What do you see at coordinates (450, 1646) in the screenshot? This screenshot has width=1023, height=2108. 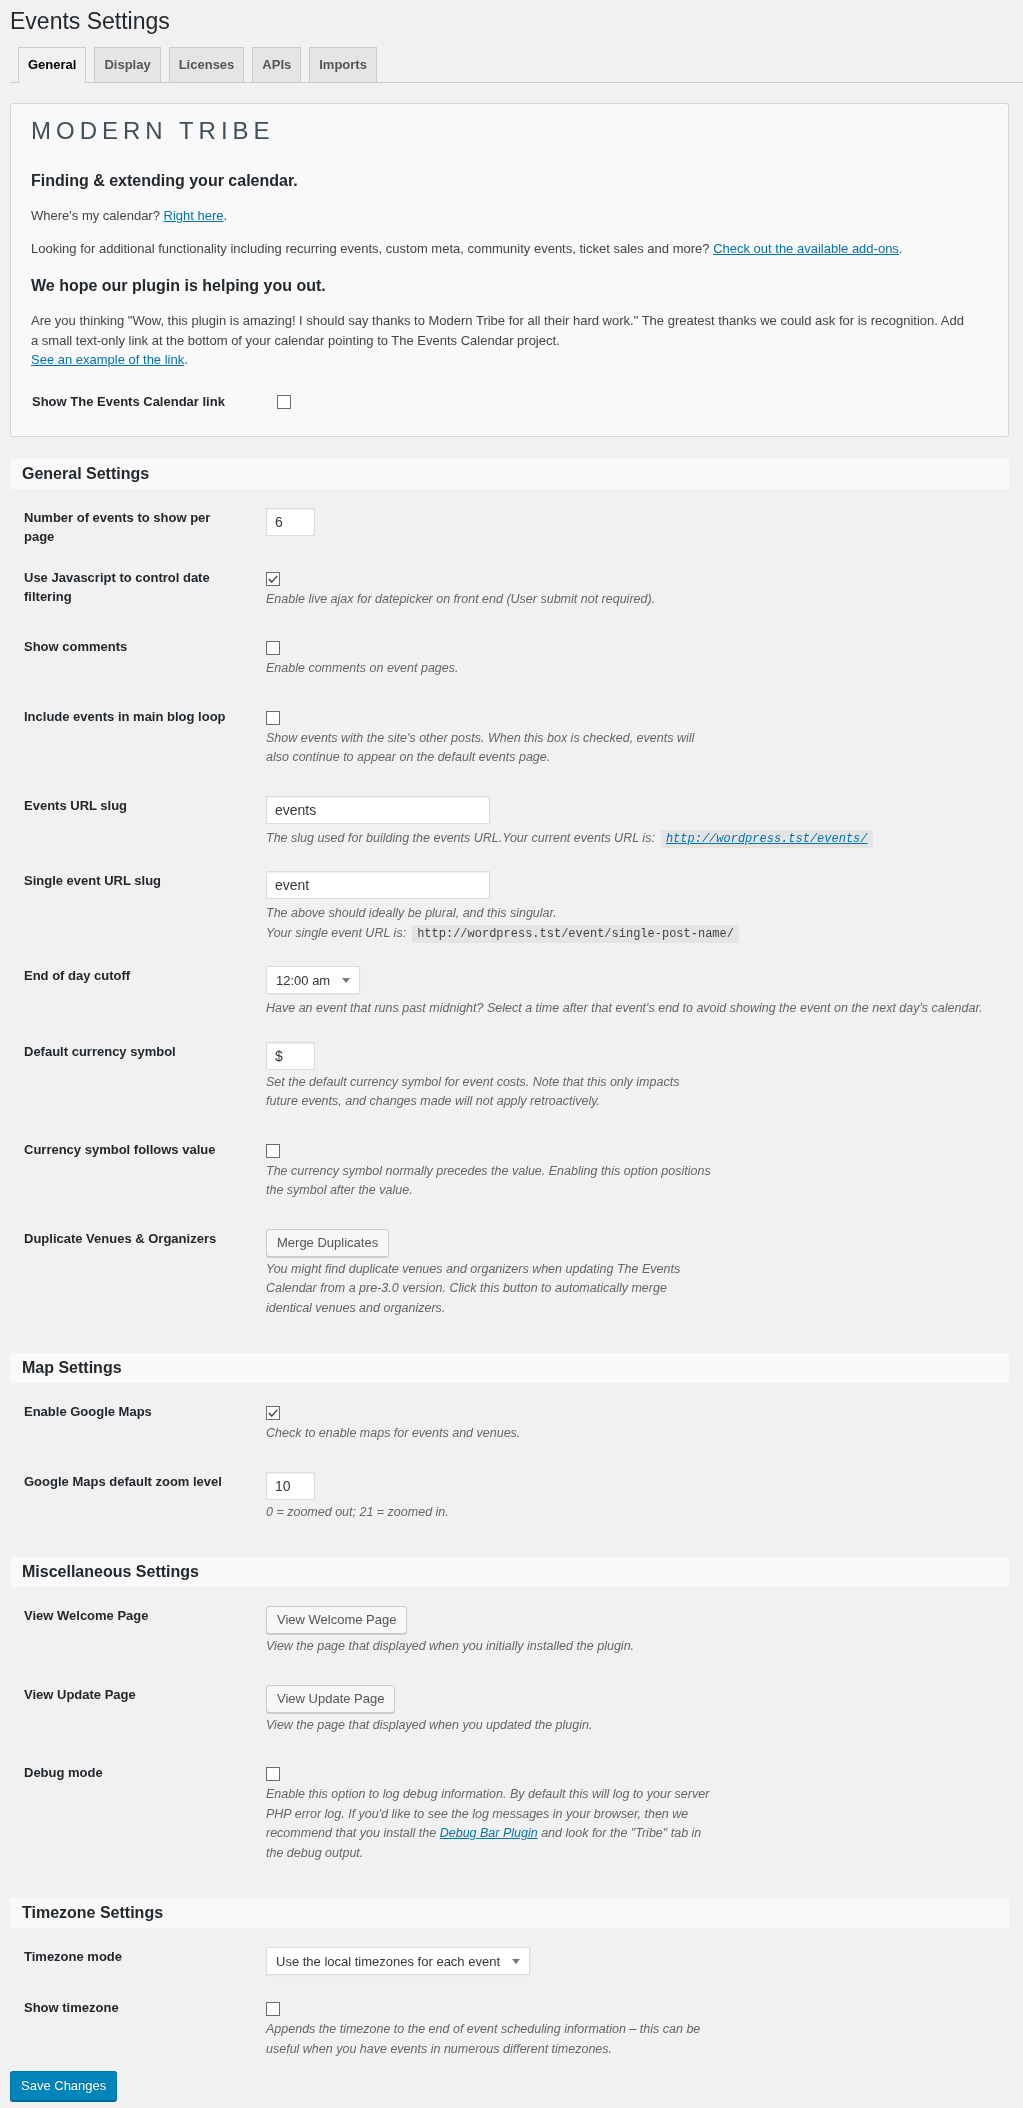 I see `field-description: View the page that displayed when you initially installed the plugin.` at bounding box center [450, 1646].